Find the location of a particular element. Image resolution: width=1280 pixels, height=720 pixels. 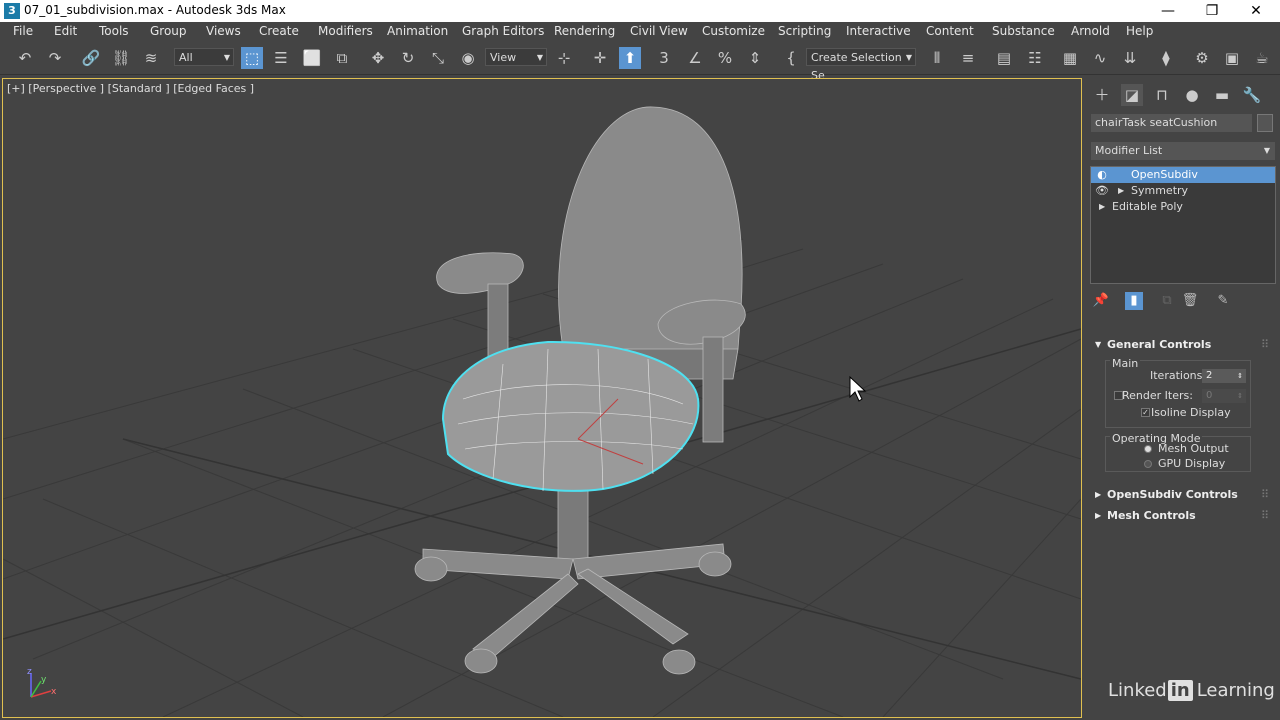

placement-icon: ◉ is located at coordinates (468, 58).